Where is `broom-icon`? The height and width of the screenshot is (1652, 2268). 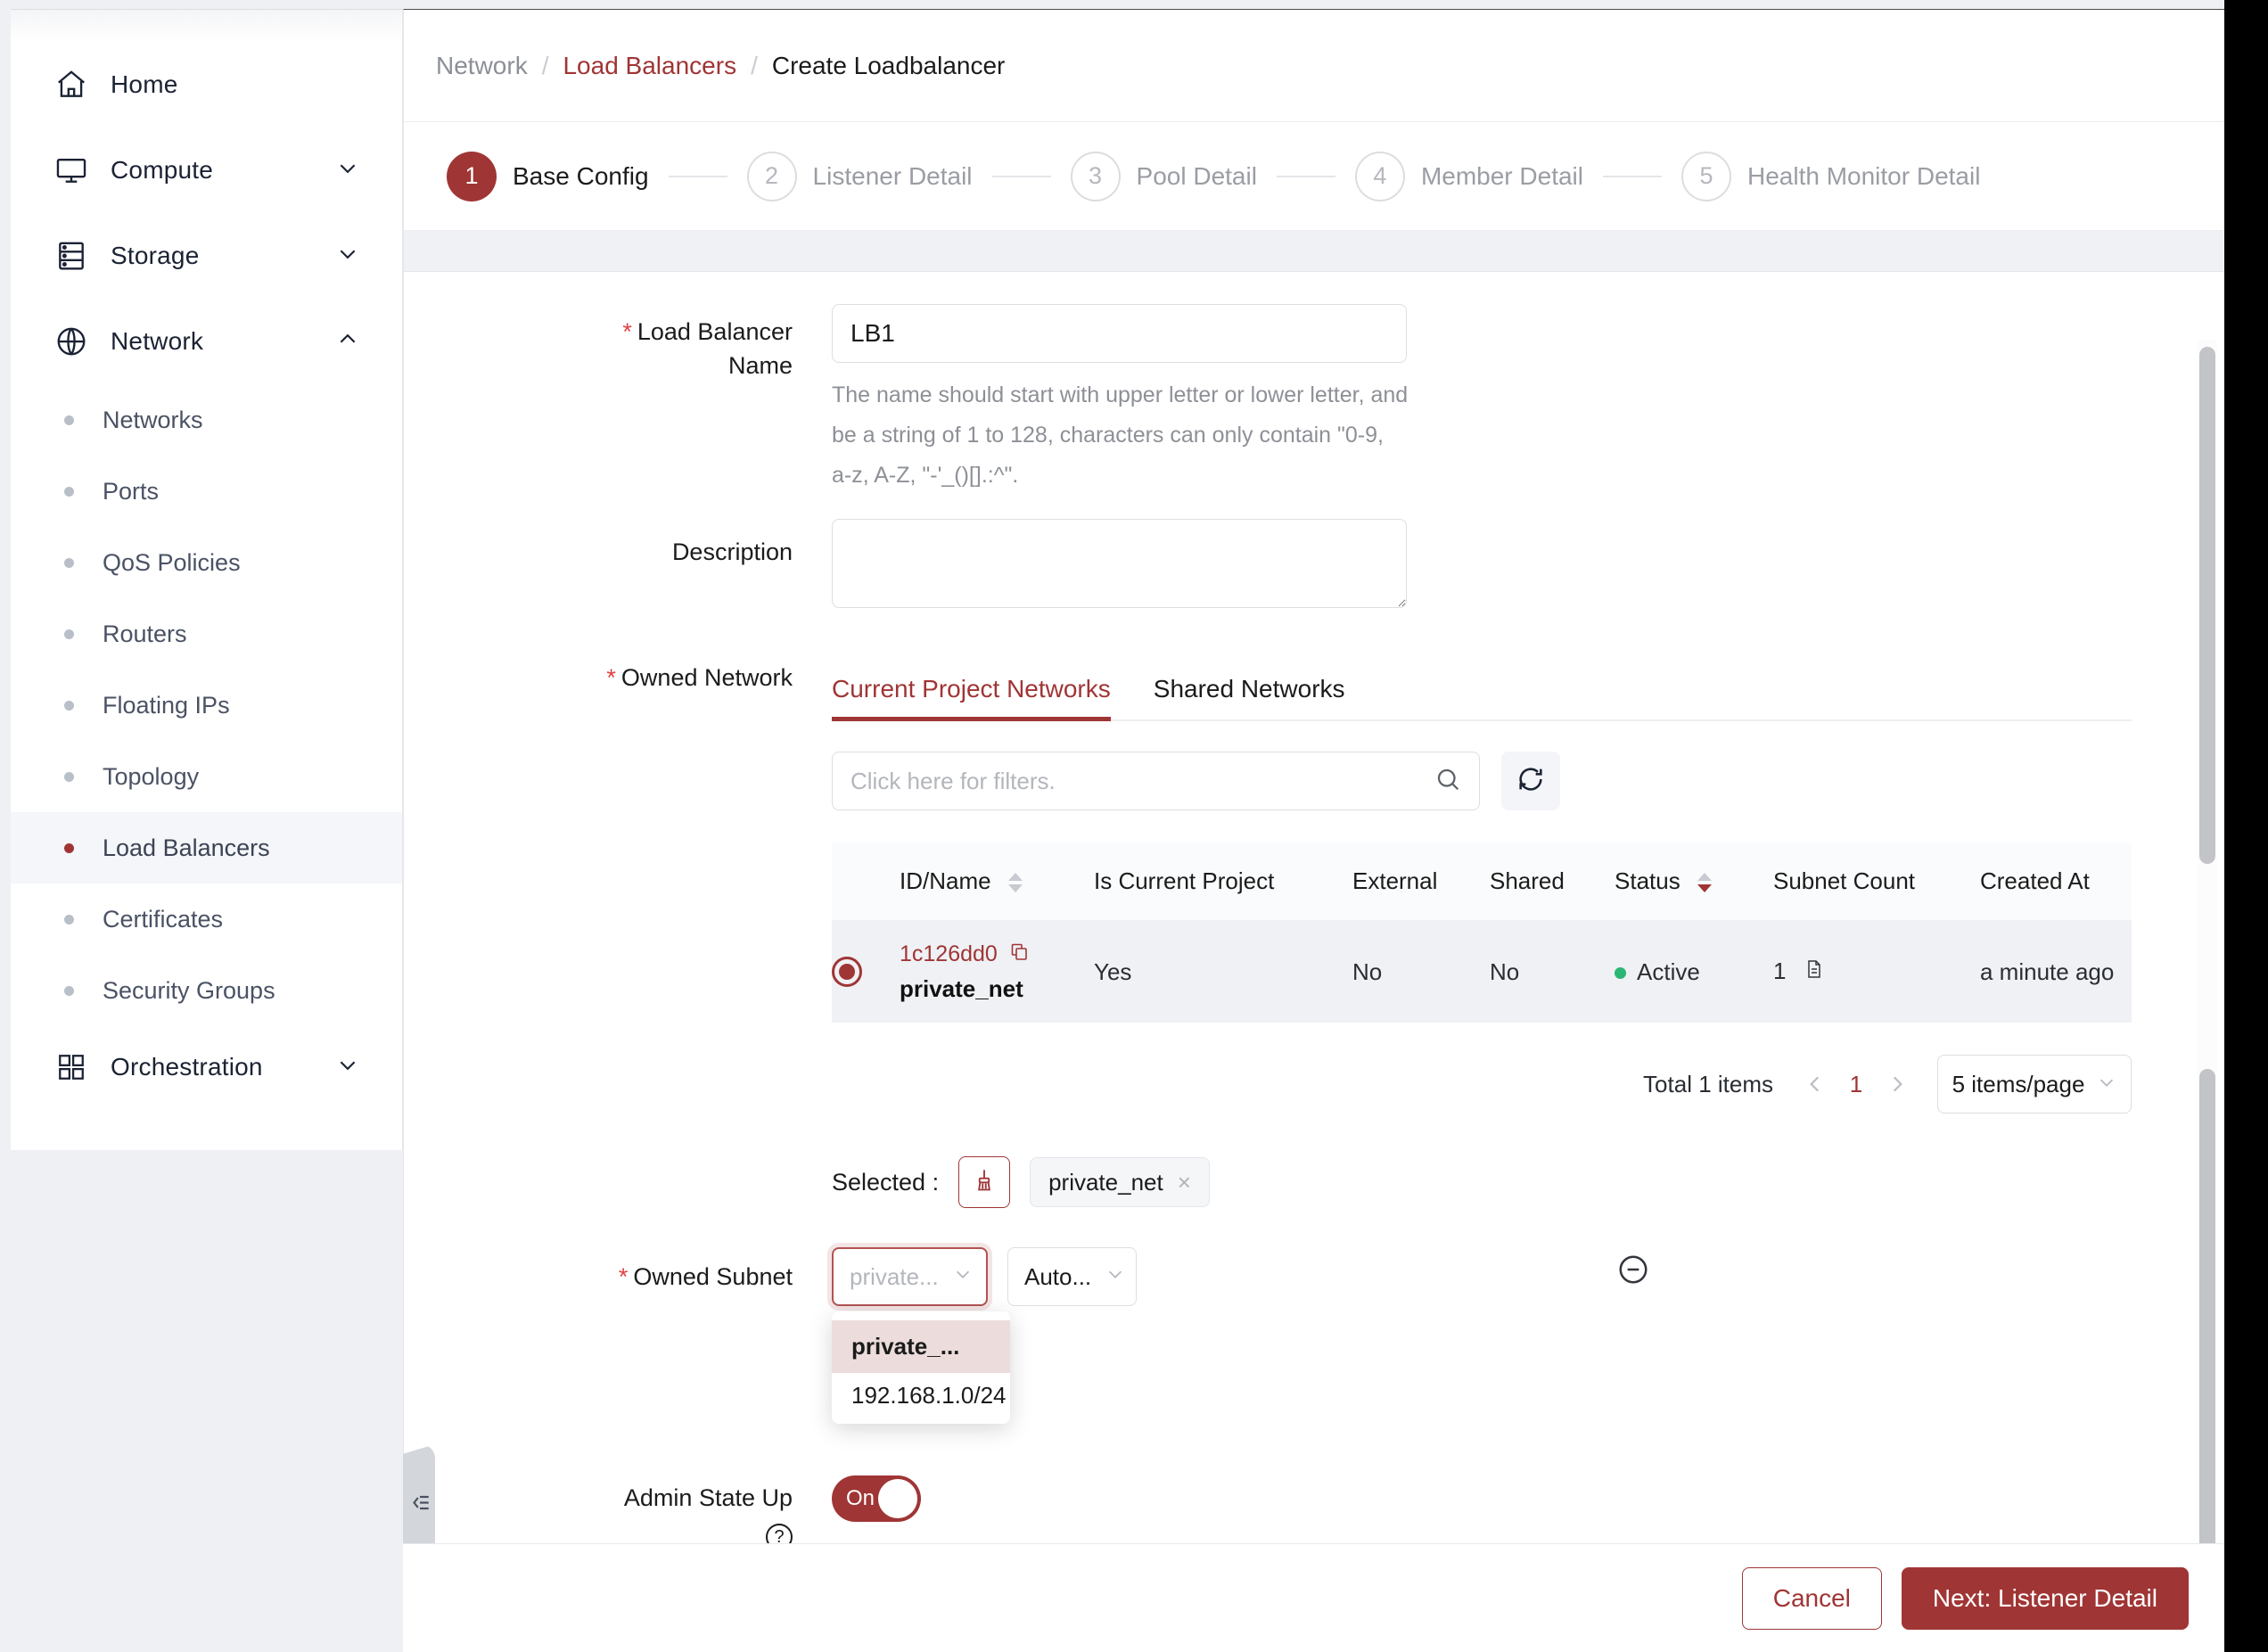
broom-icon is located at coordinates (984, 1182).